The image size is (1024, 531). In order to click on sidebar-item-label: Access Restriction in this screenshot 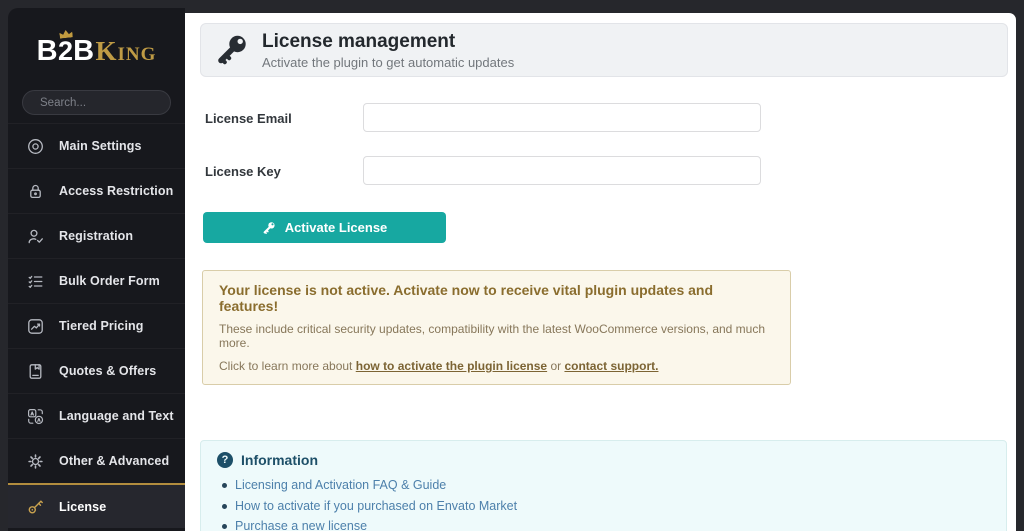, I will do `click(116, 191)`.